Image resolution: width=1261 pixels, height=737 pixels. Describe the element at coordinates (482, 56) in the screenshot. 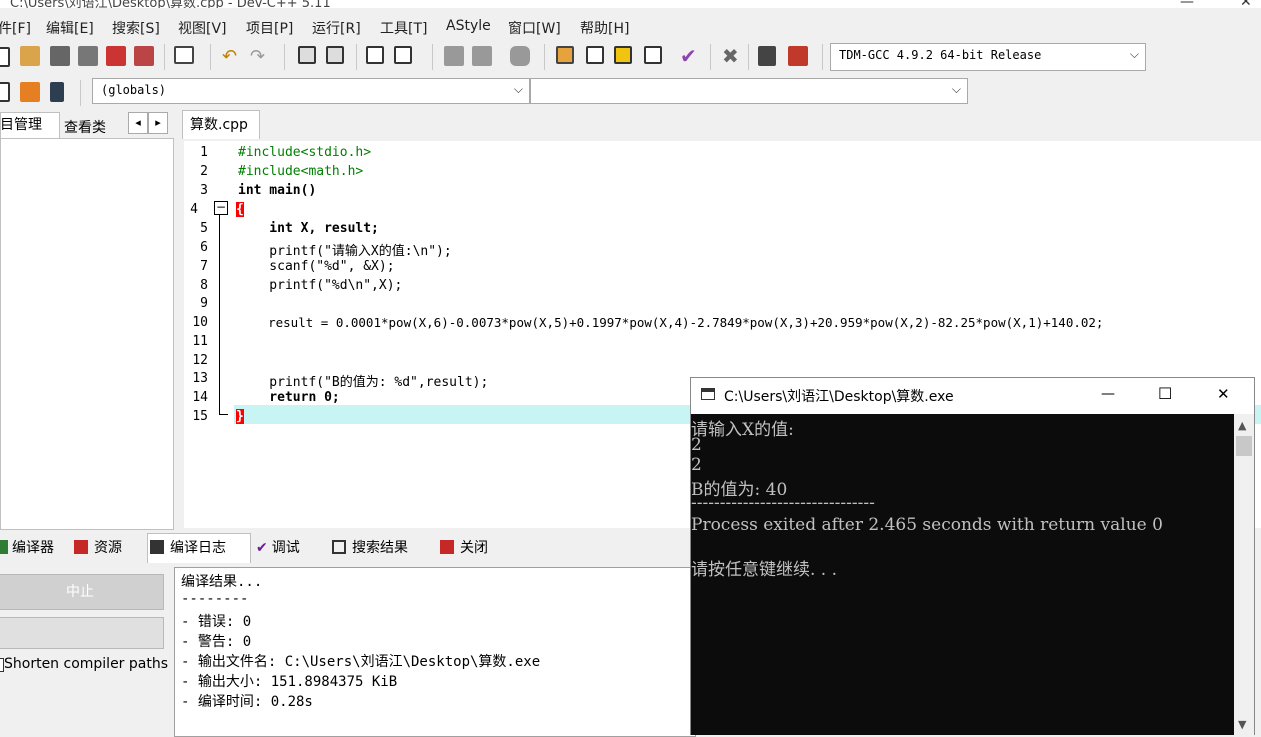

I see `unindent-icon` at that location.